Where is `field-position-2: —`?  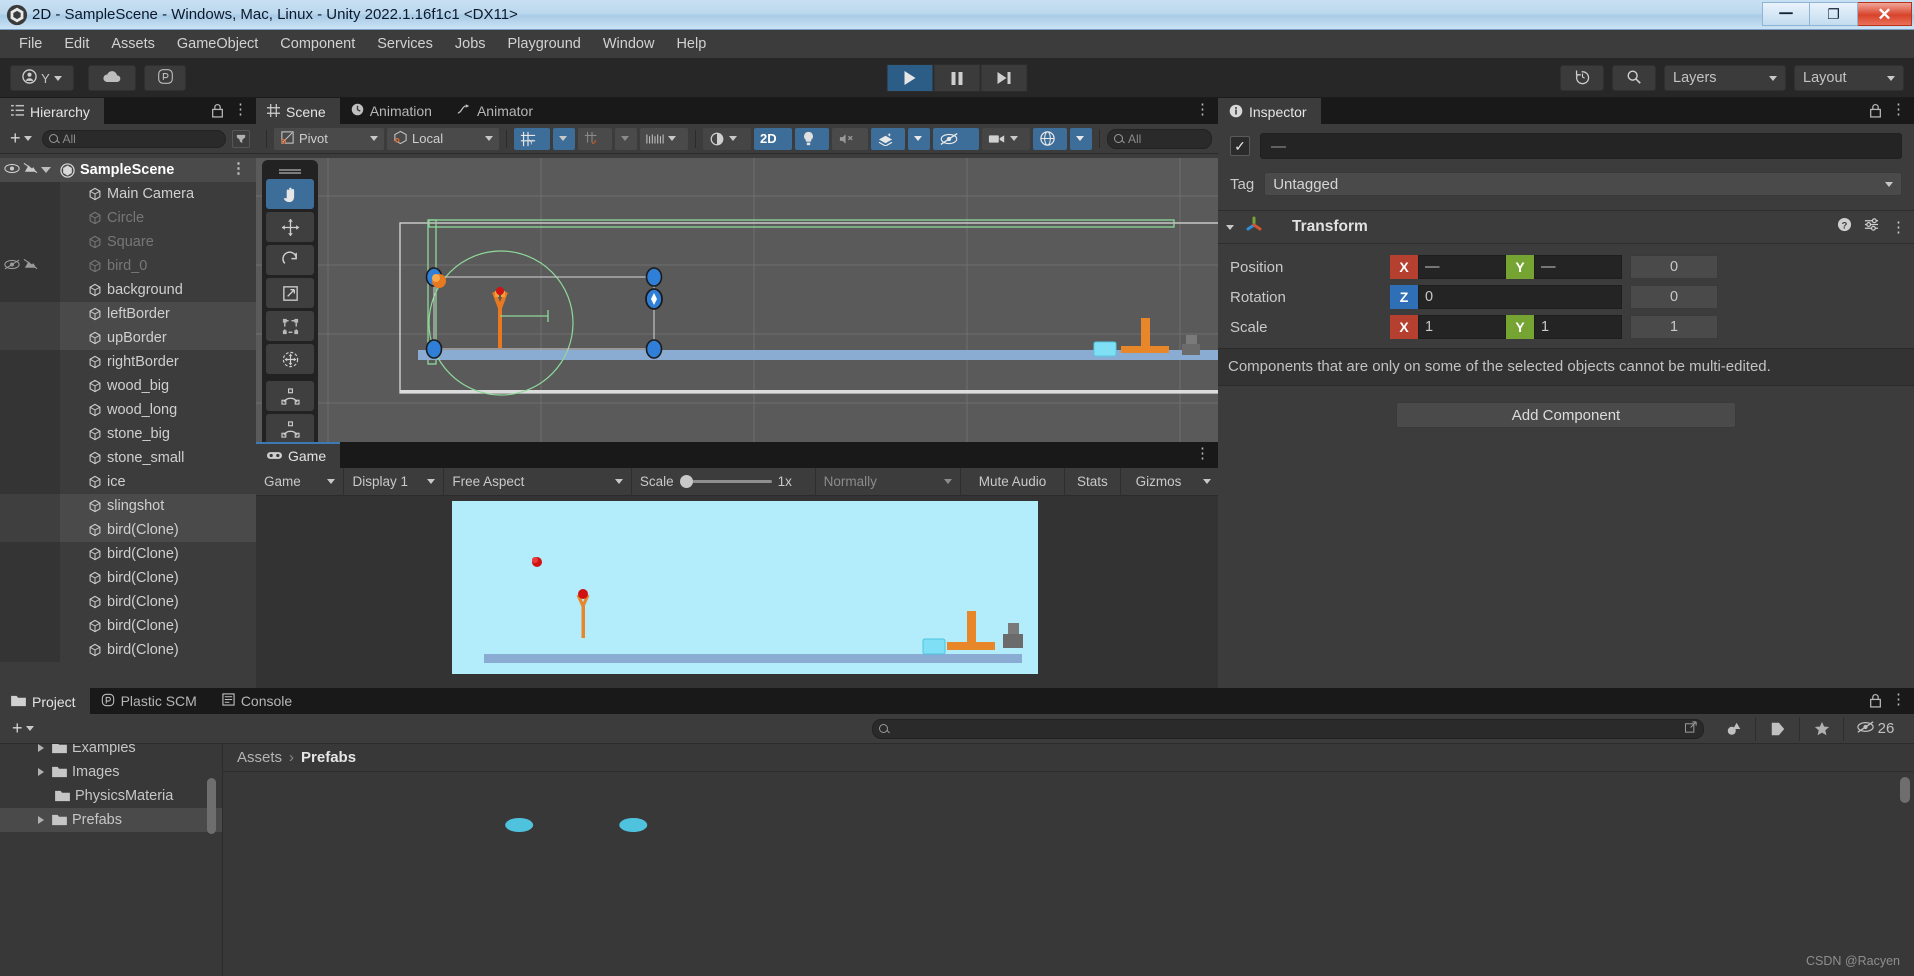 field-position-2: — is located at coordinates (1578, 267).